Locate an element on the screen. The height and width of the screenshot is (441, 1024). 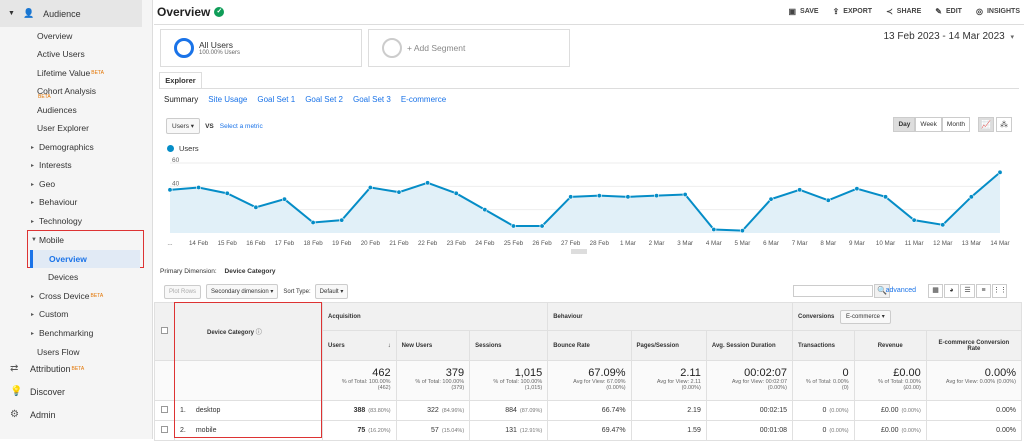
advanced-filter-link: advanced is located at coordinates (901, 290).